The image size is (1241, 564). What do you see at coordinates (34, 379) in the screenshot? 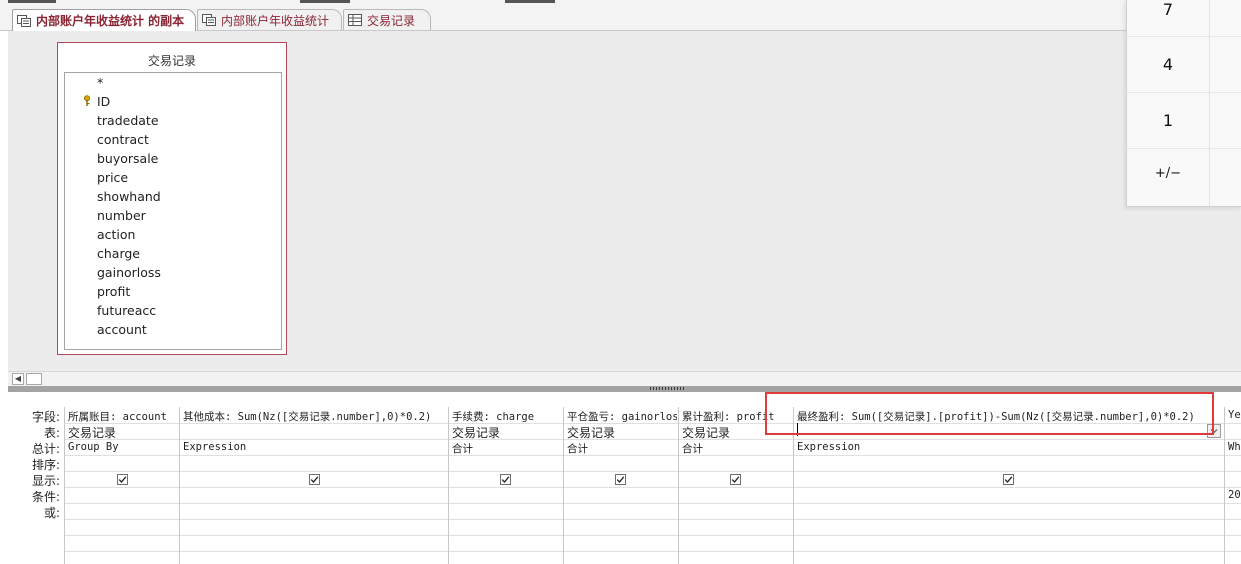
I see `scroll-thumb` at bounding box center [34, 379].